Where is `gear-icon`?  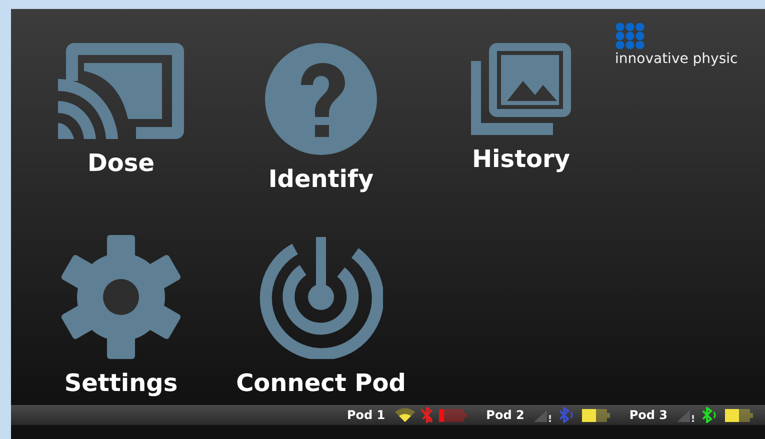 gear-icon is located at coordinates (121, 297).